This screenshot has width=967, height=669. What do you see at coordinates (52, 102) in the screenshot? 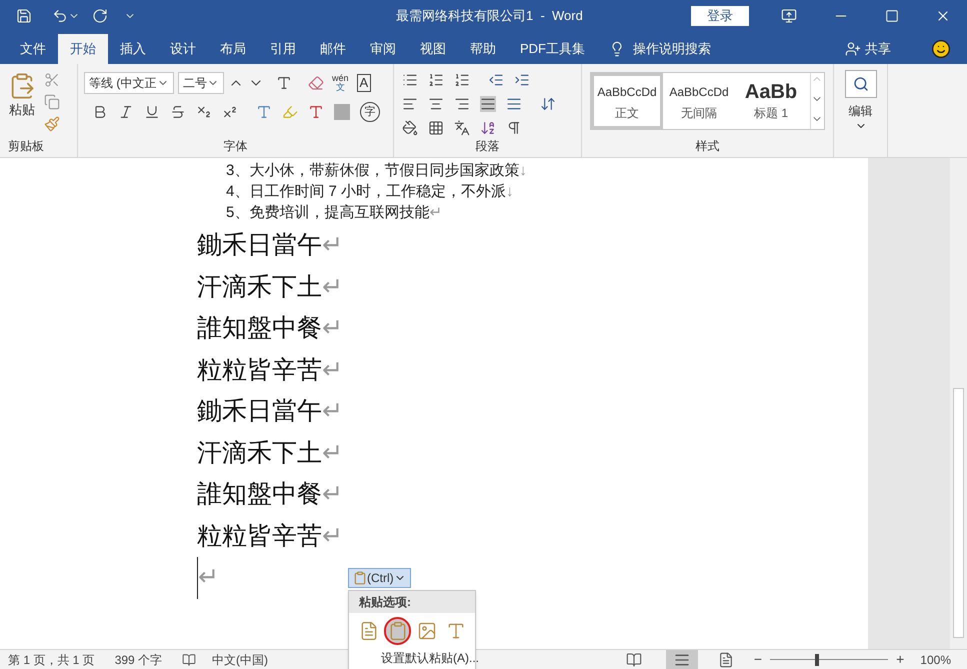
I see `copy-icon` at bounding box center [52, 102].